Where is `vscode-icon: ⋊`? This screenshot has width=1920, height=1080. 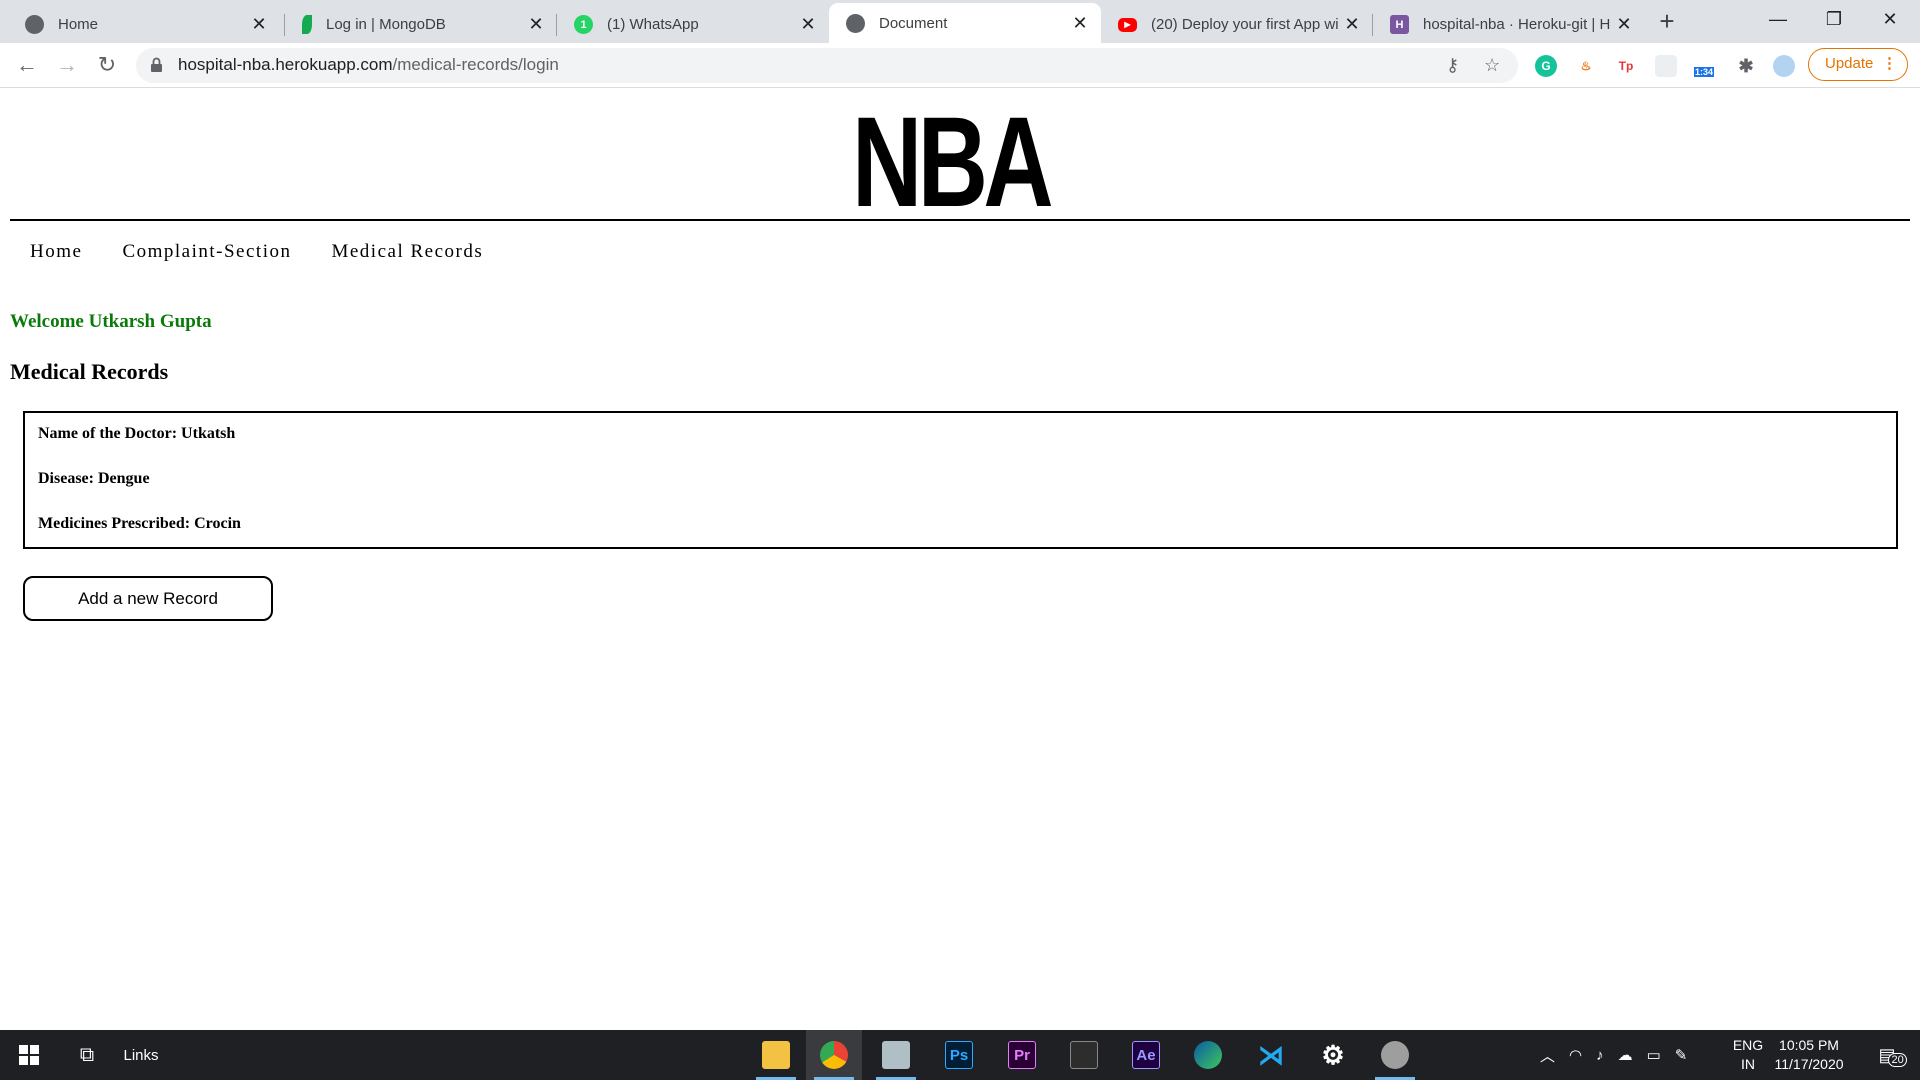
vscode-icon: ⋊ is located at coordinates (1271, 1055).